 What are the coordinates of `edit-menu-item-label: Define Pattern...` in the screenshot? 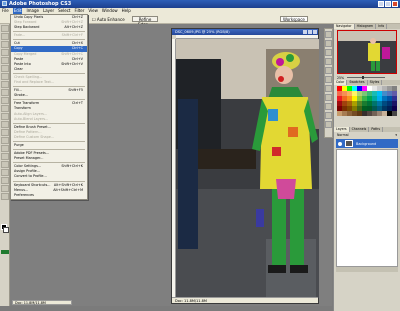 It's located at (28, 131).